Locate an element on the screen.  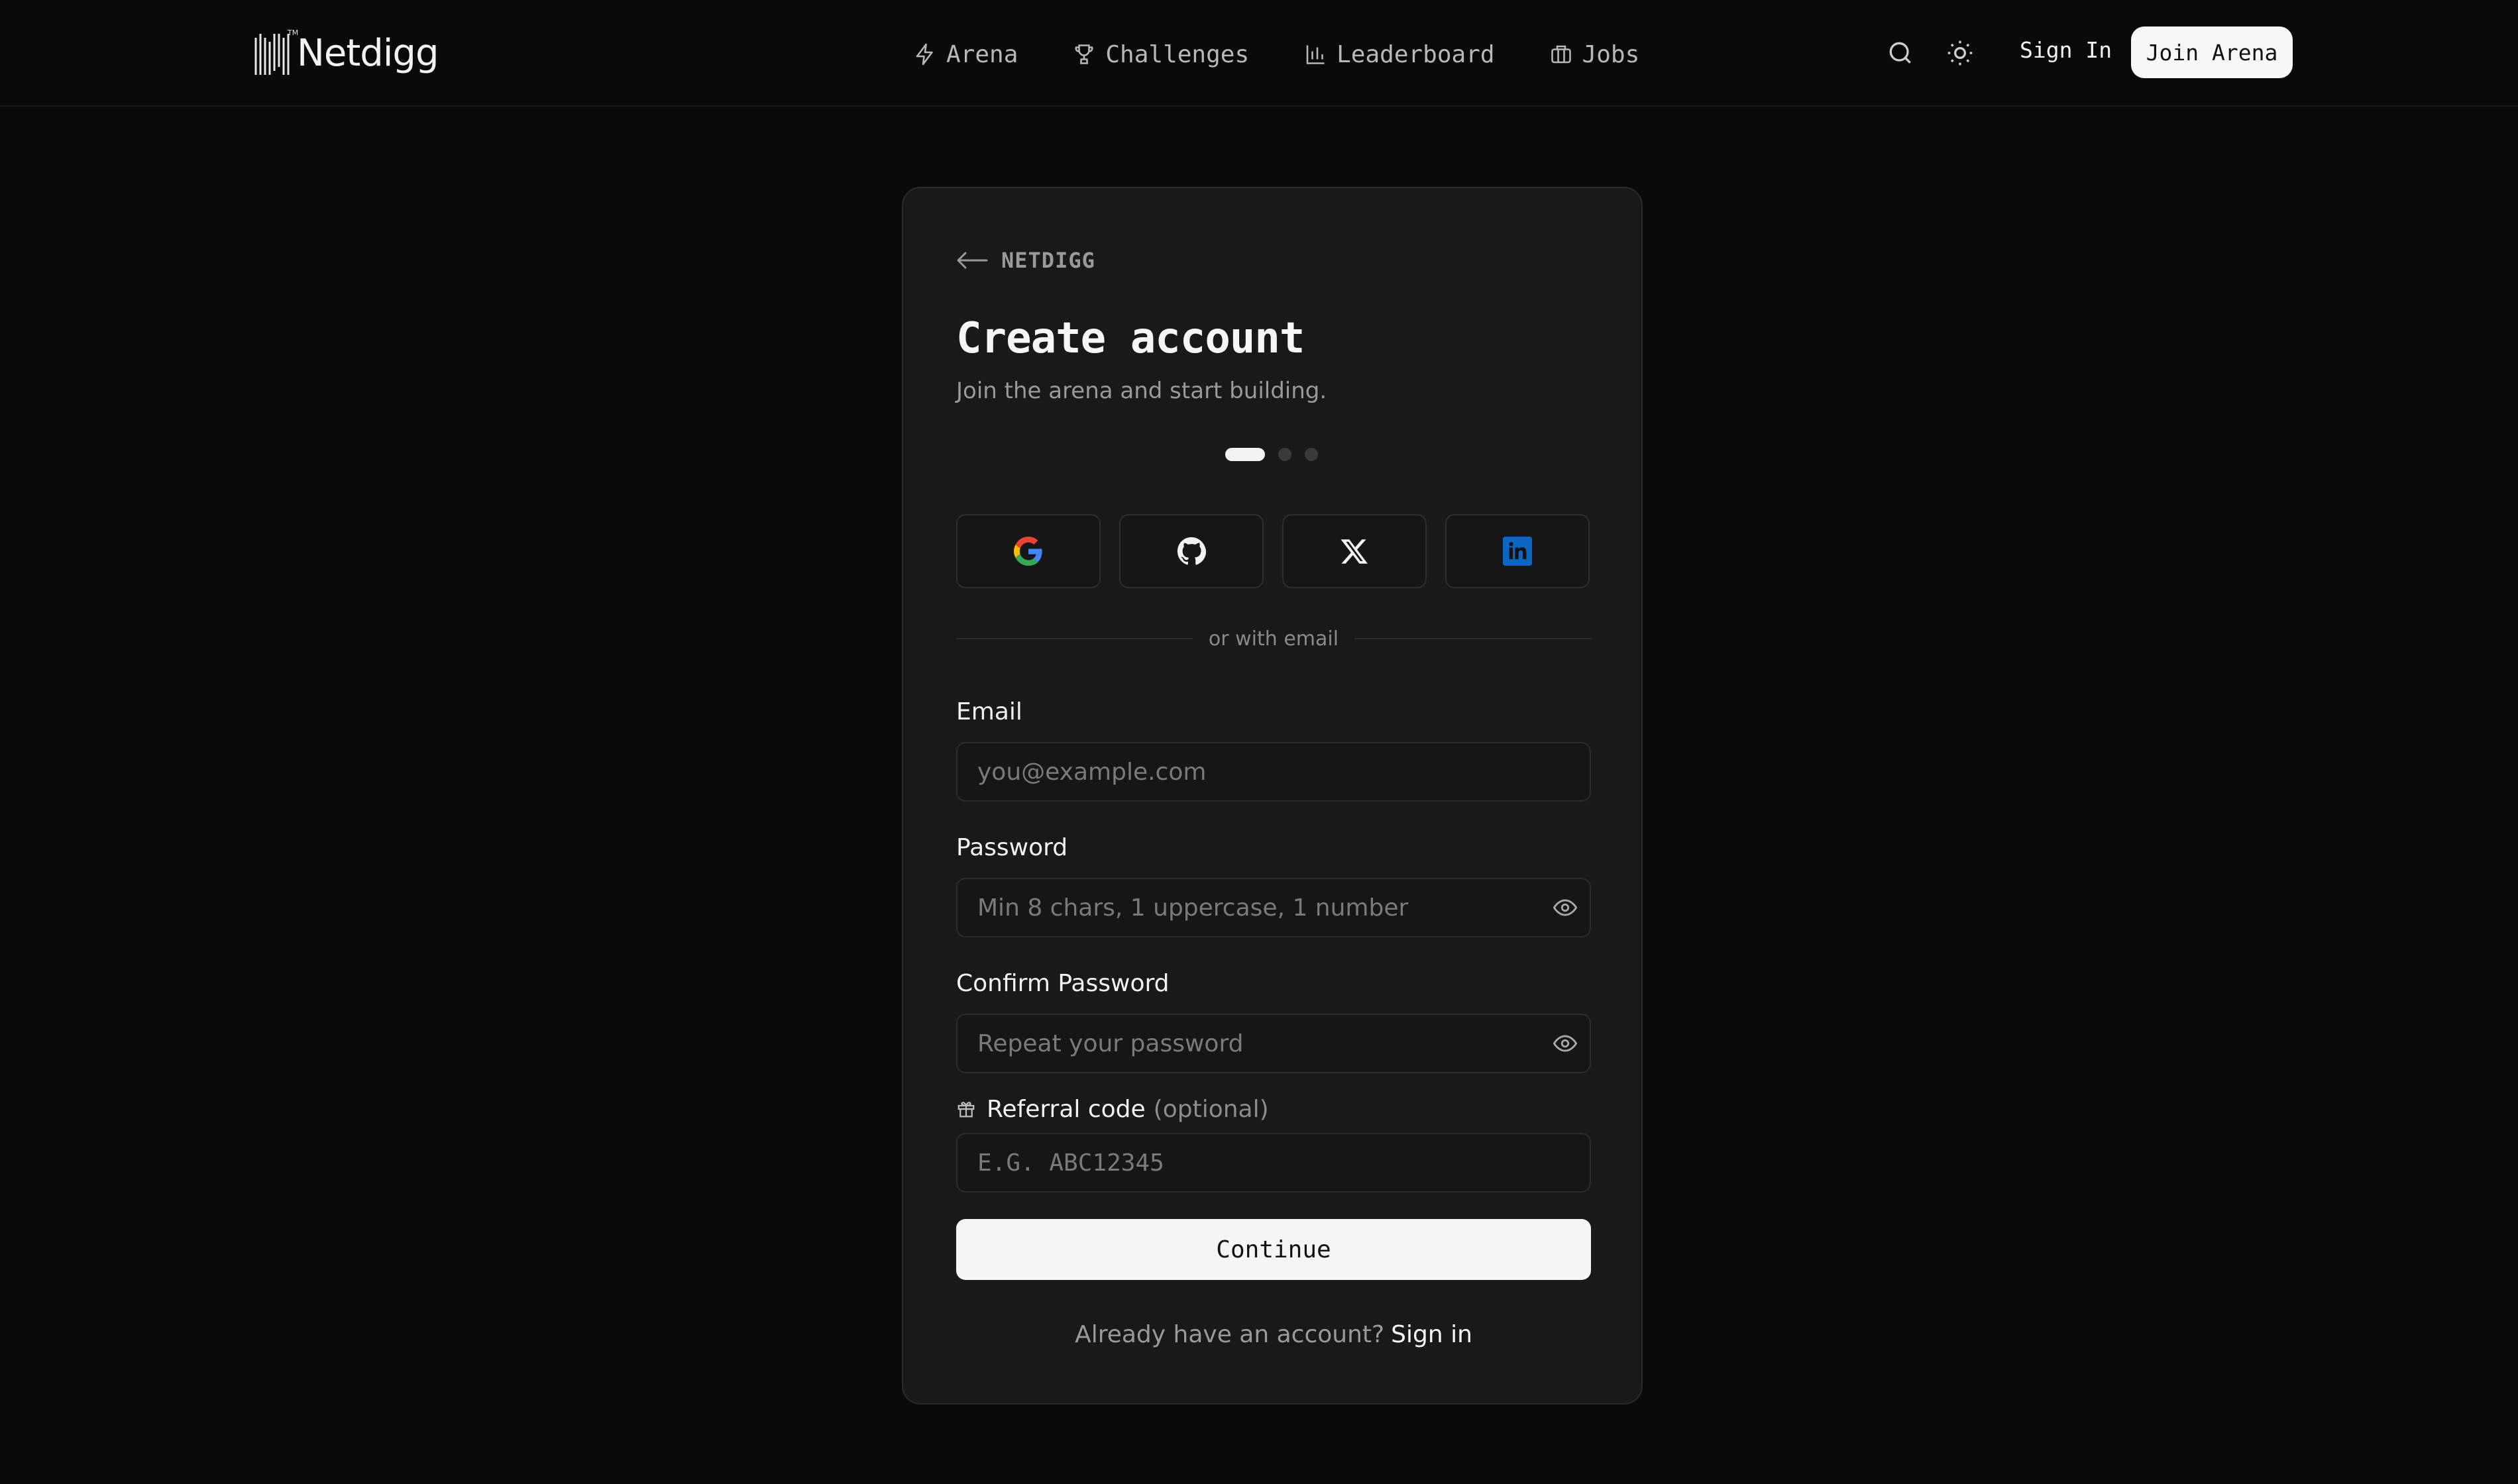
nav-arena: Arena is located at coordinates (966, 54).